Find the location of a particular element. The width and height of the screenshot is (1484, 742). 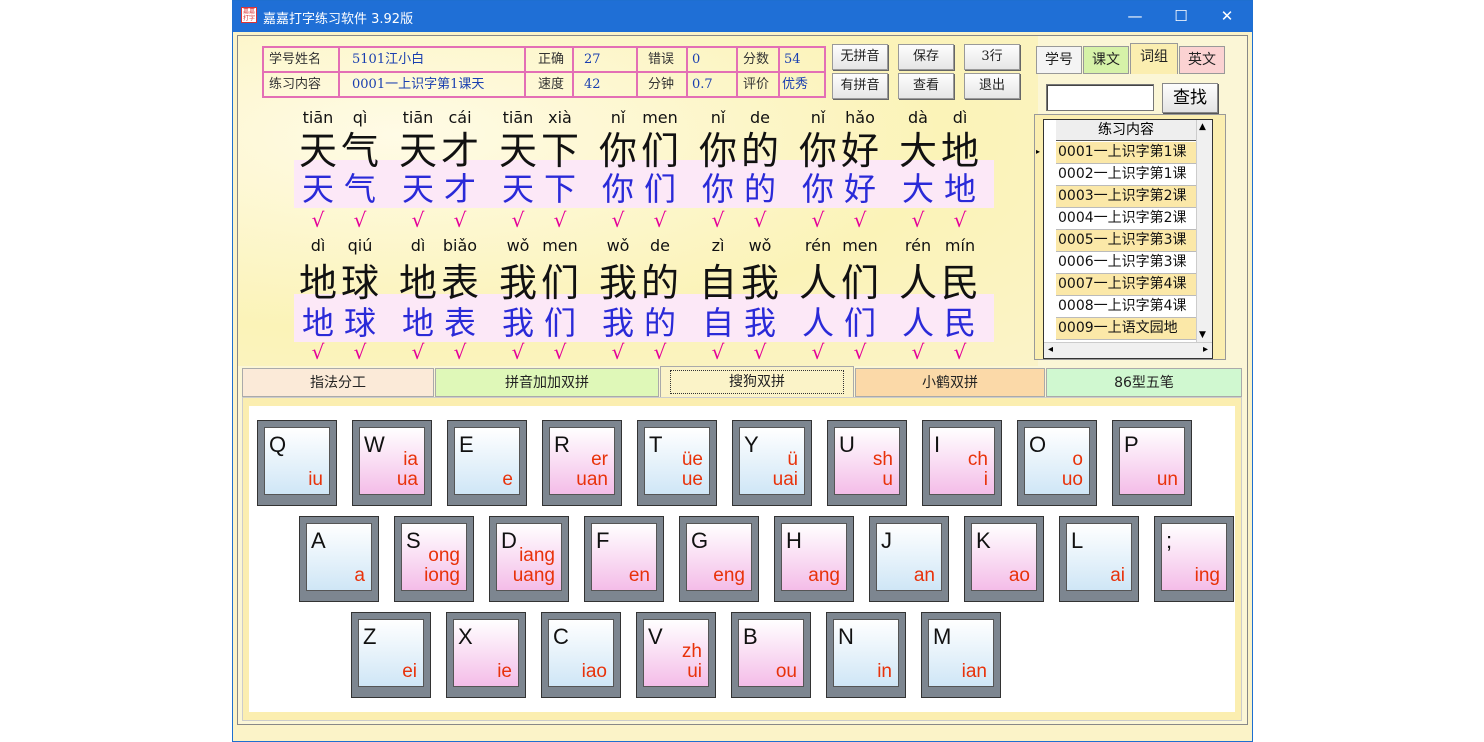

key: Zei is located at coordinates (391, 655).